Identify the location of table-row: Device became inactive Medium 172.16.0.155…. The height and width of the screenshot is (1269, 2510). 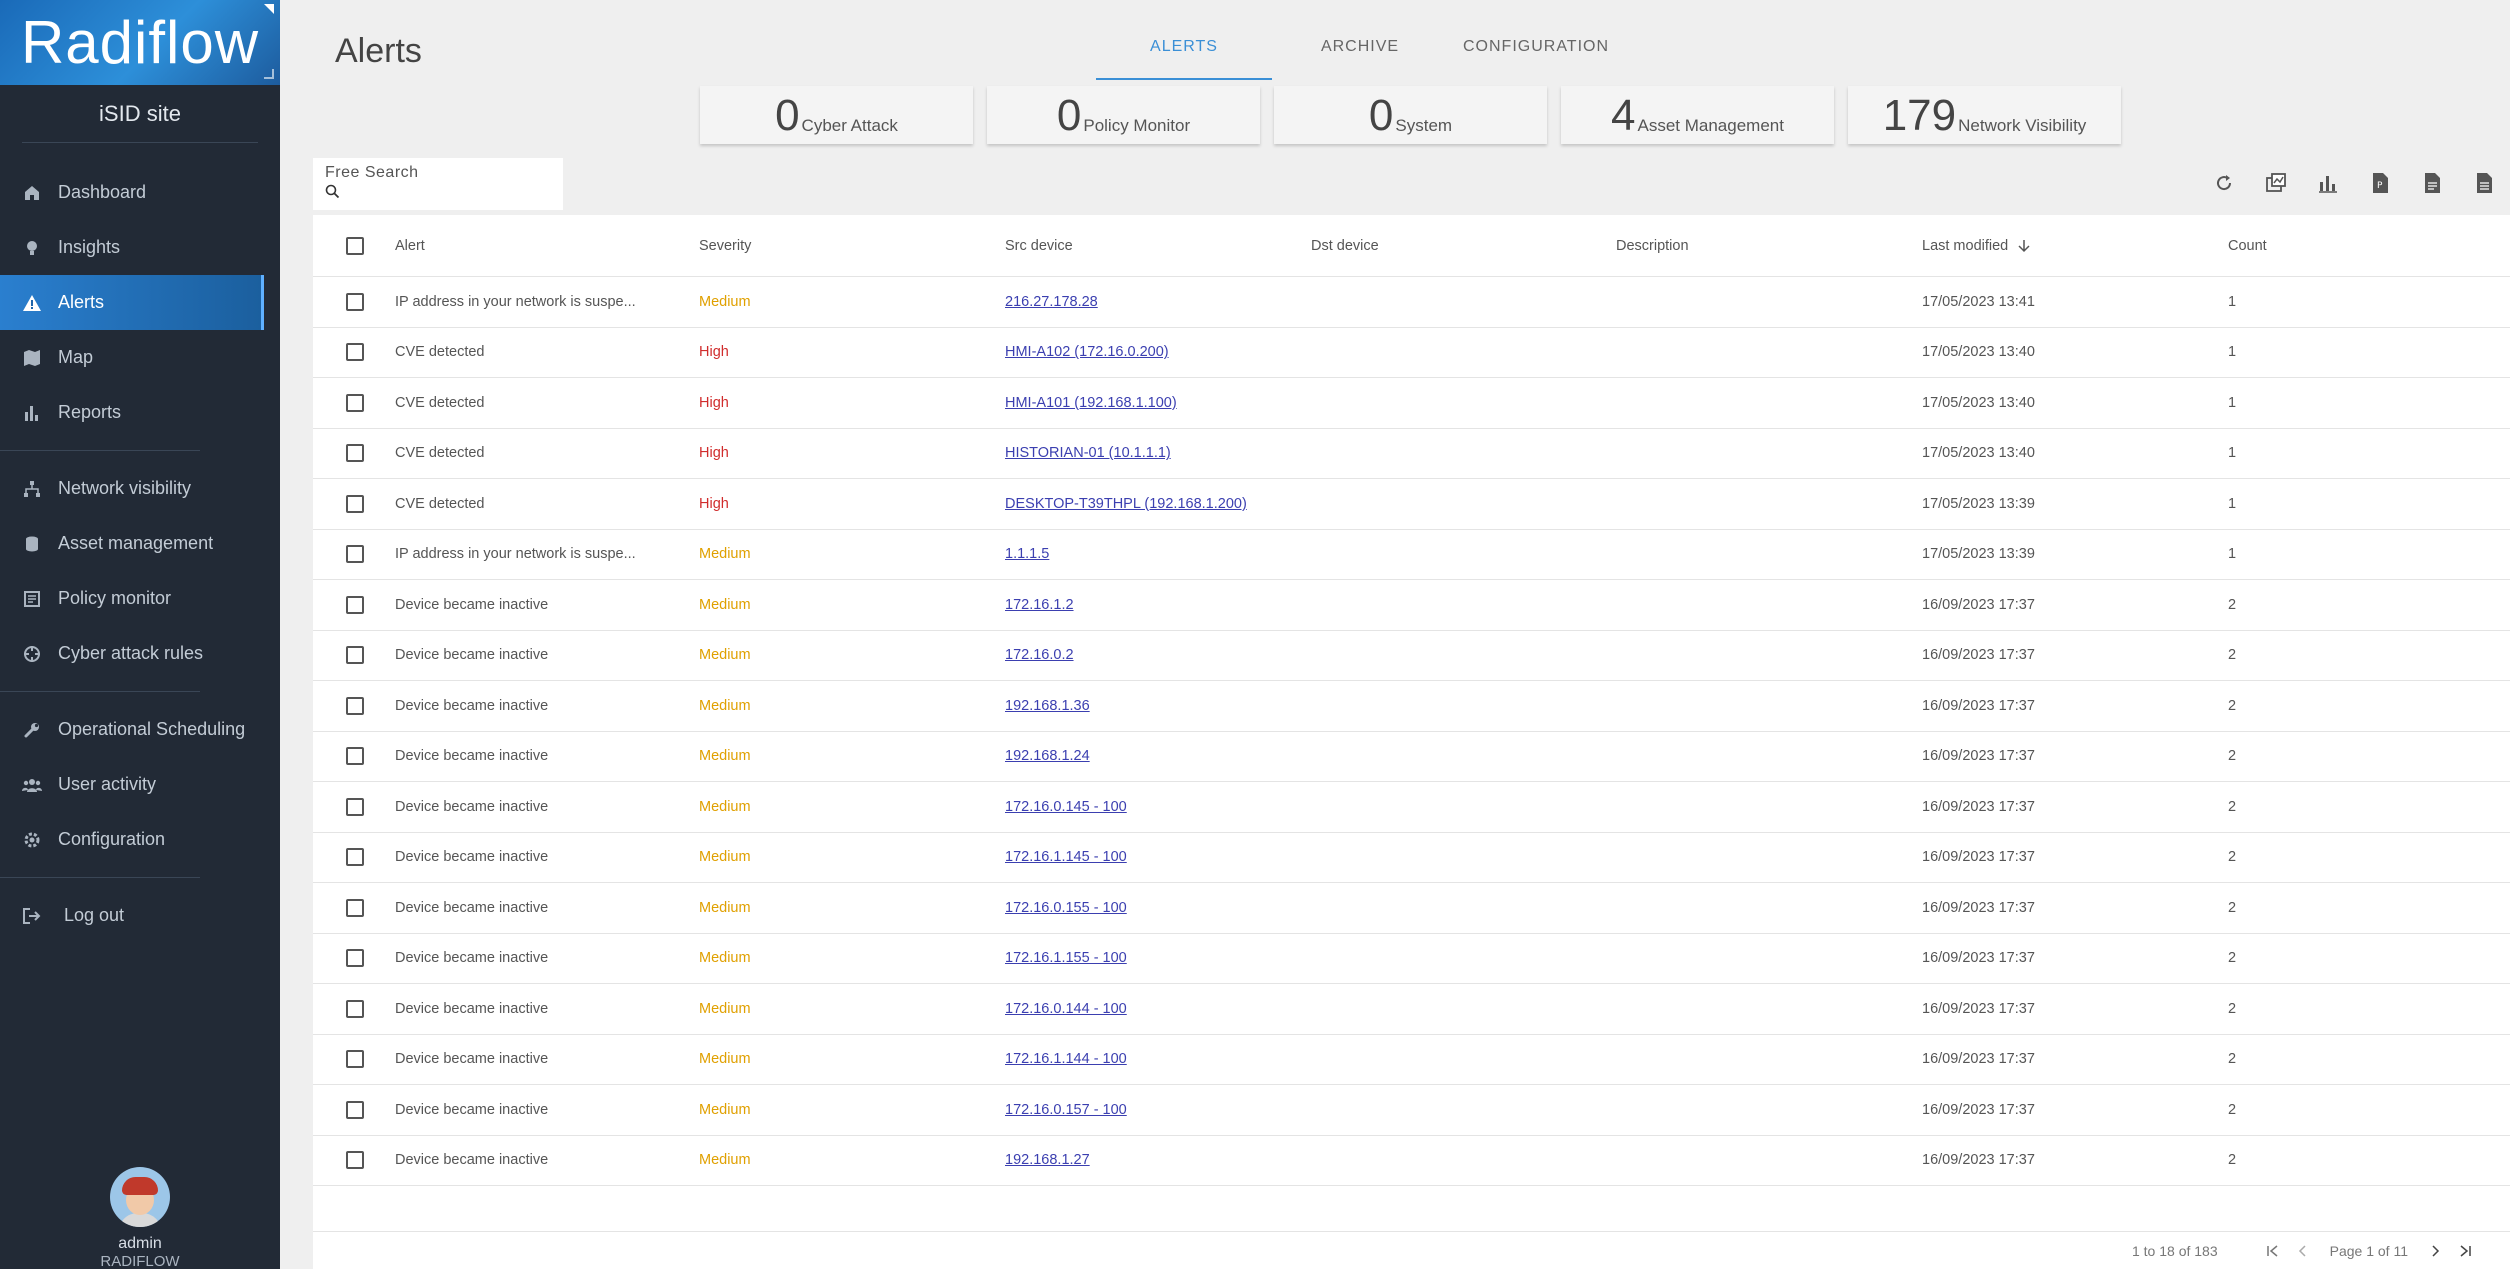
(1411, 908).